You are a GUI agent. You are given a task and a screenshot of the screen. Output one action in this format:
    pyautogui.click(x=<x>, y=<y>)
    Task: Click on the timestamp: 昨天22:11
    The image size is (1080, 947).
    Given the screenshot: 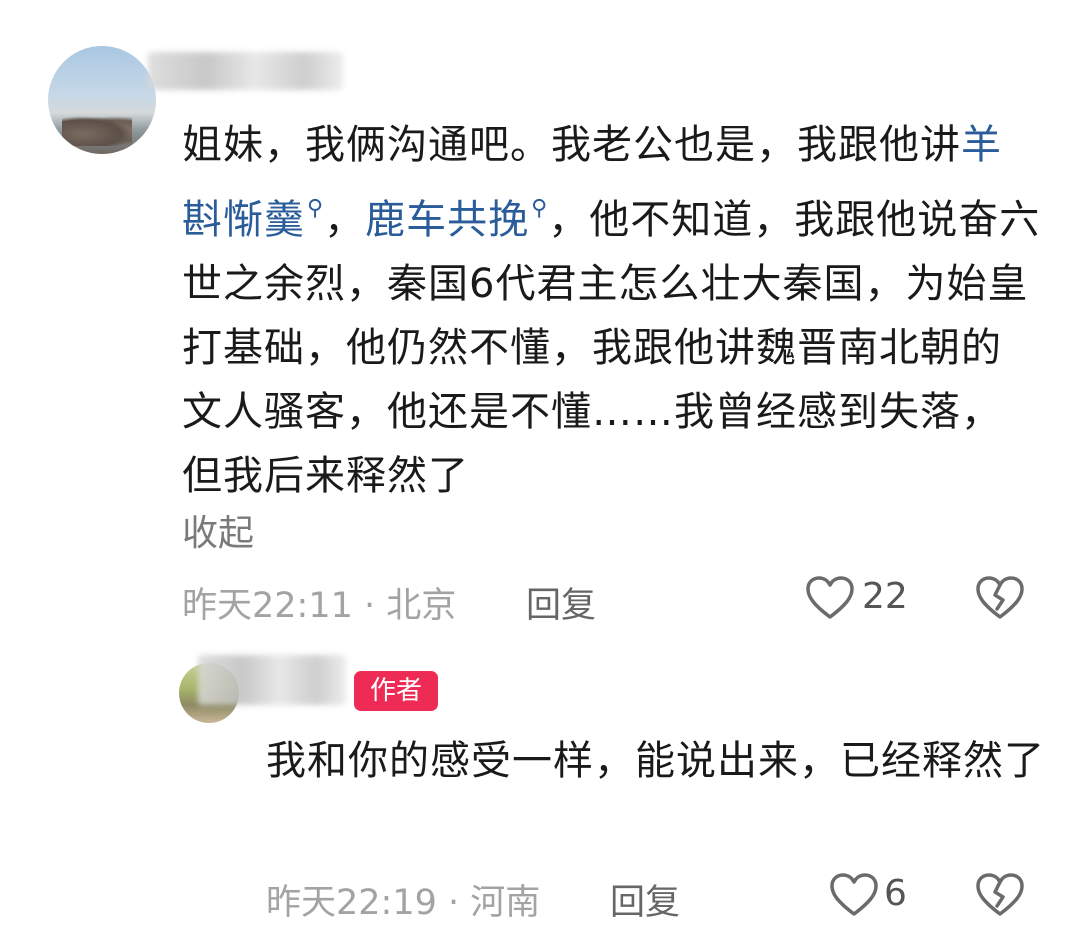 What is the action you would take?
    pyautogui.click(x=267, y=606)
    